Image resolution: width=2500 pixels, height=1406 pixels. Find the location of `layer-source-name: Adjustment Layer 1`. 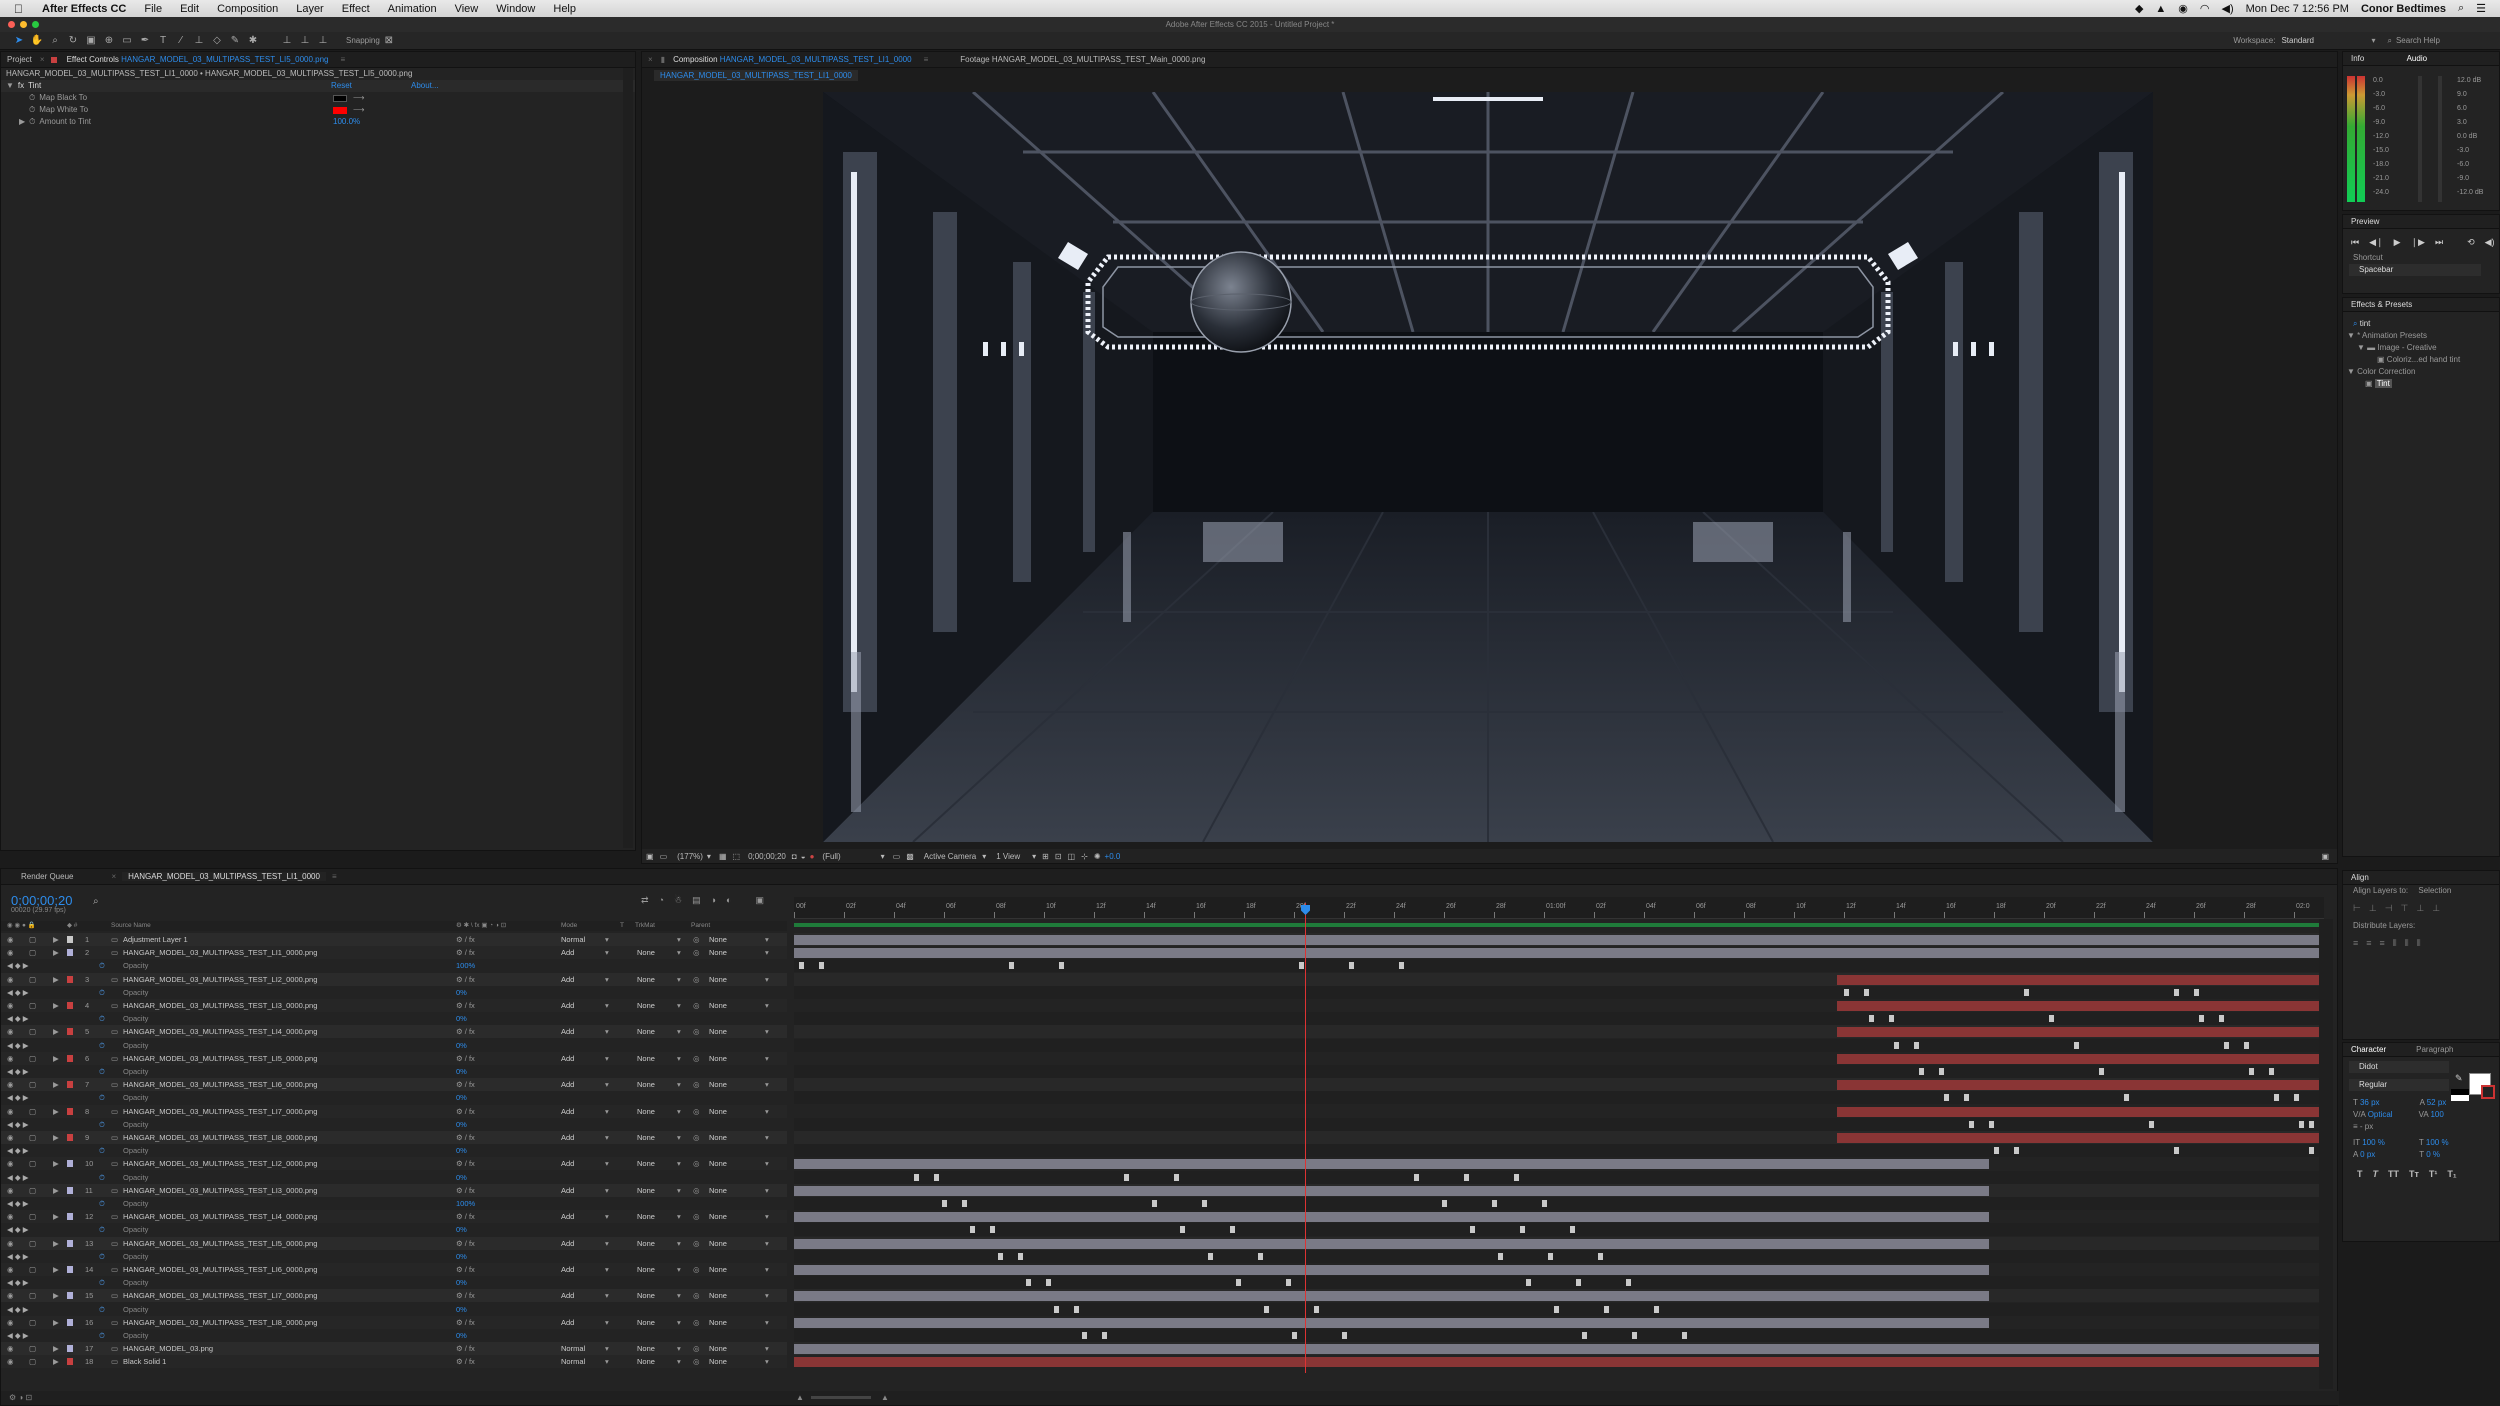

layer-source-name: Adjustment Layer 1 is located at coordinates (155, 939).